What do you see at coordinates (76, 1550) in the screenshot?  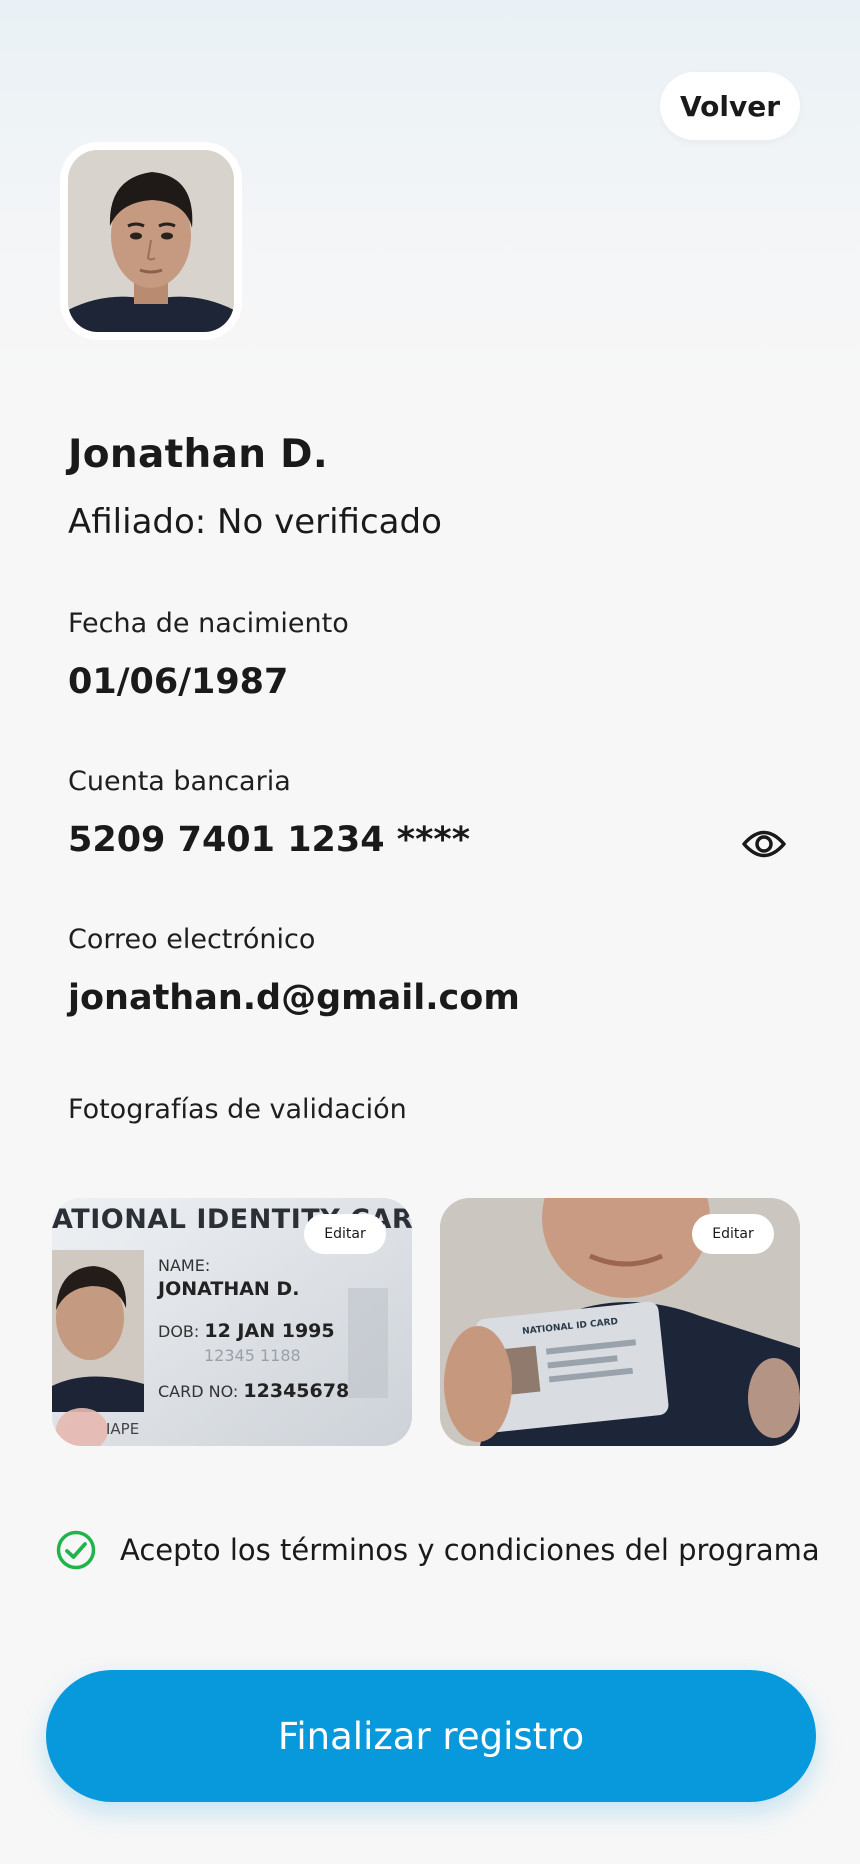 I see `check-circle-icon` at bounding box center [76, 1550].